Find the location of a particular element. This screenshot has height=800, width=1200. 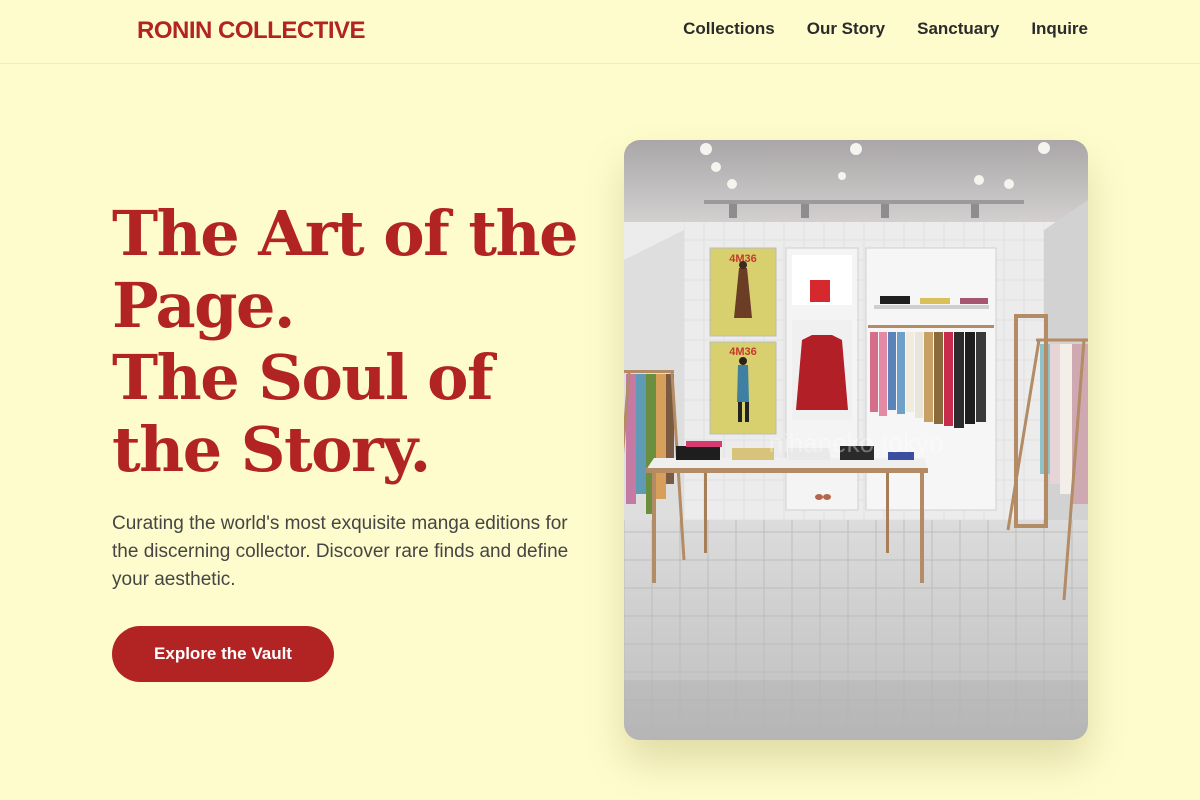

brand-logo: RONIN COLLECTIVE is located at coordinates (251, 31).